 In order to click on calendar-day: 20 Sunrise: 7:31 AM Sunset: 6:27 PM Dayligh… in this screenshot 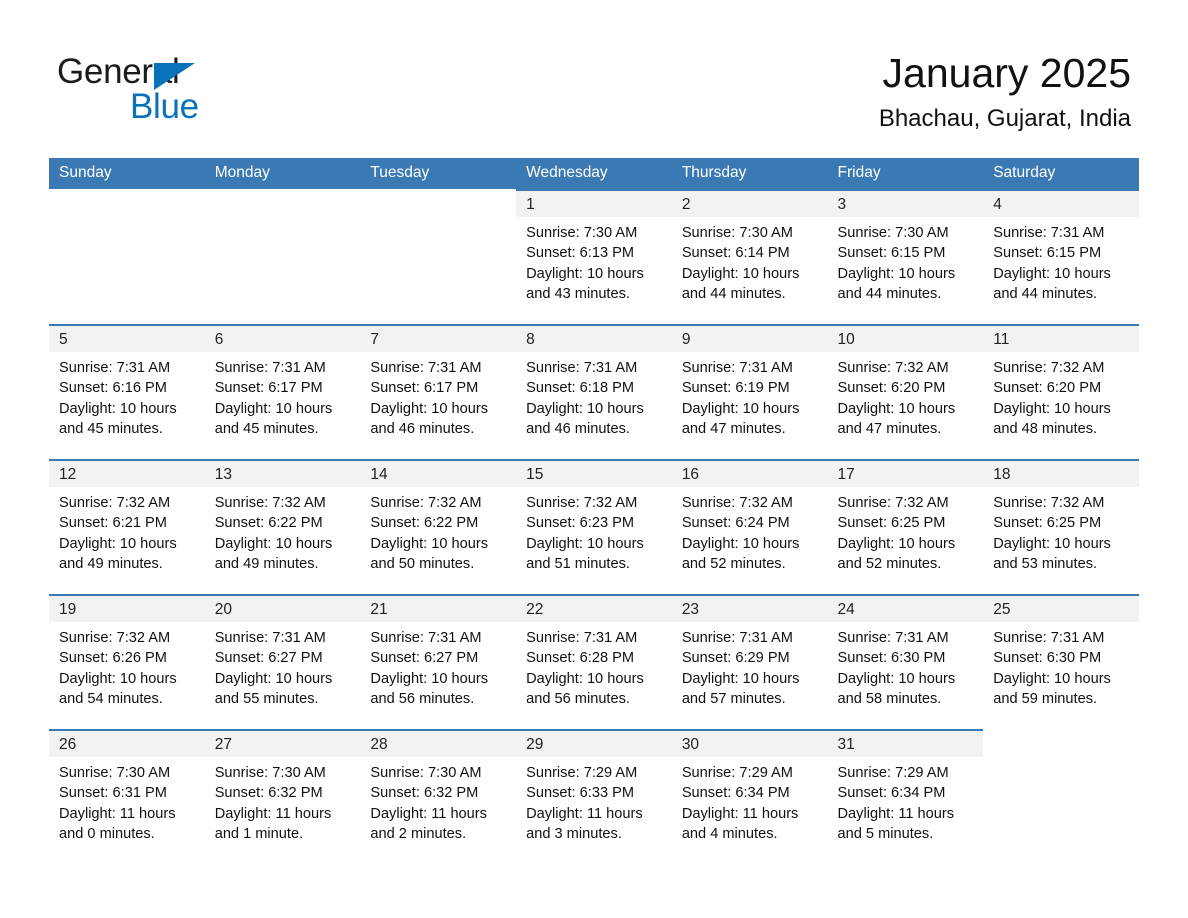, I will do `click(282, 661)`.